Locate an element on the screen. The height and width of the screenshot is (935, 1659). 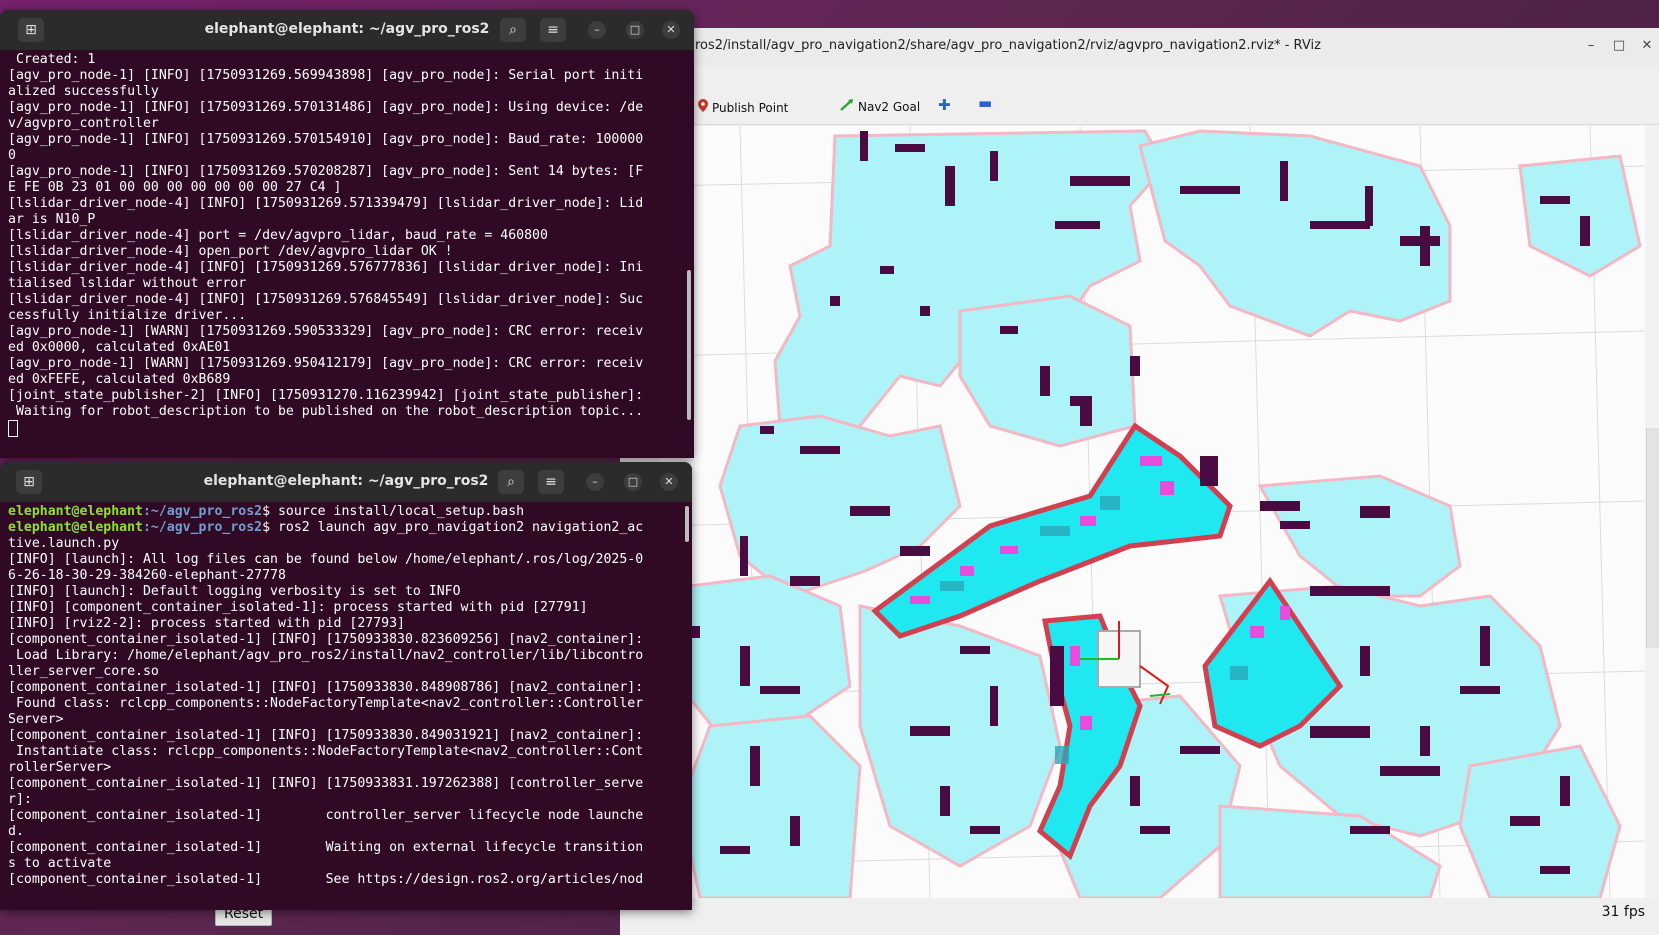
fps-readout: 31 fps is located at coordinates (1623, 912).